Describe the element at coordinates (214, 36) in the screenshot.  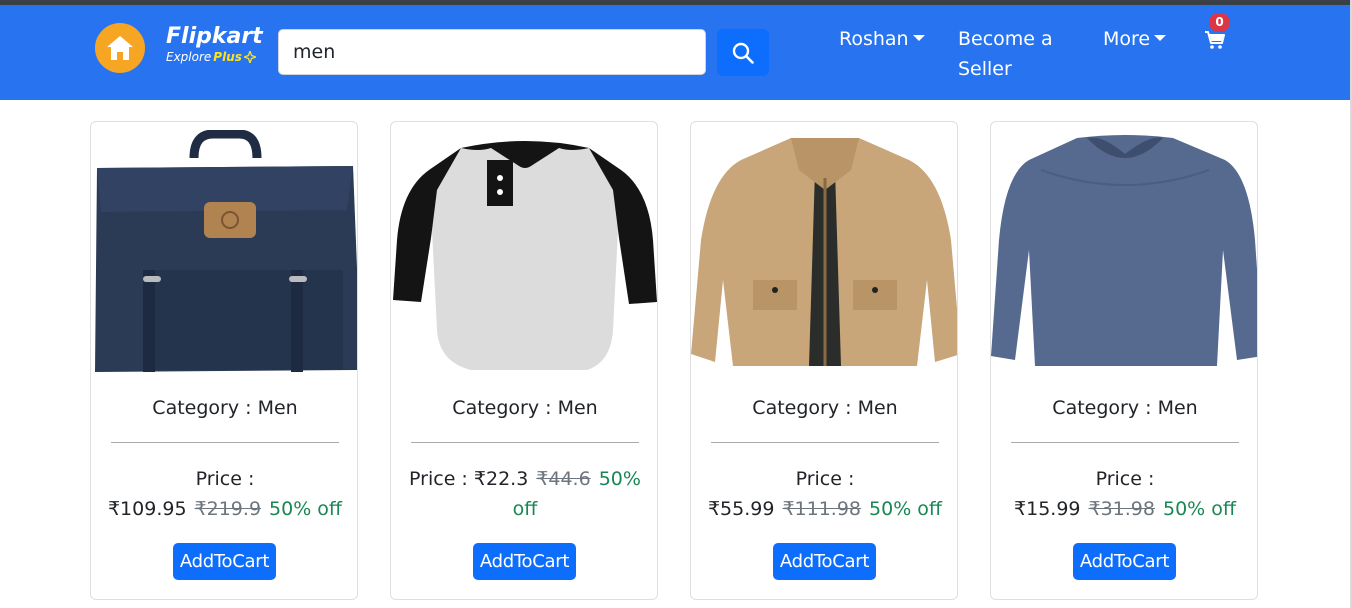
I see `brand-name: Flipkart` at that location.